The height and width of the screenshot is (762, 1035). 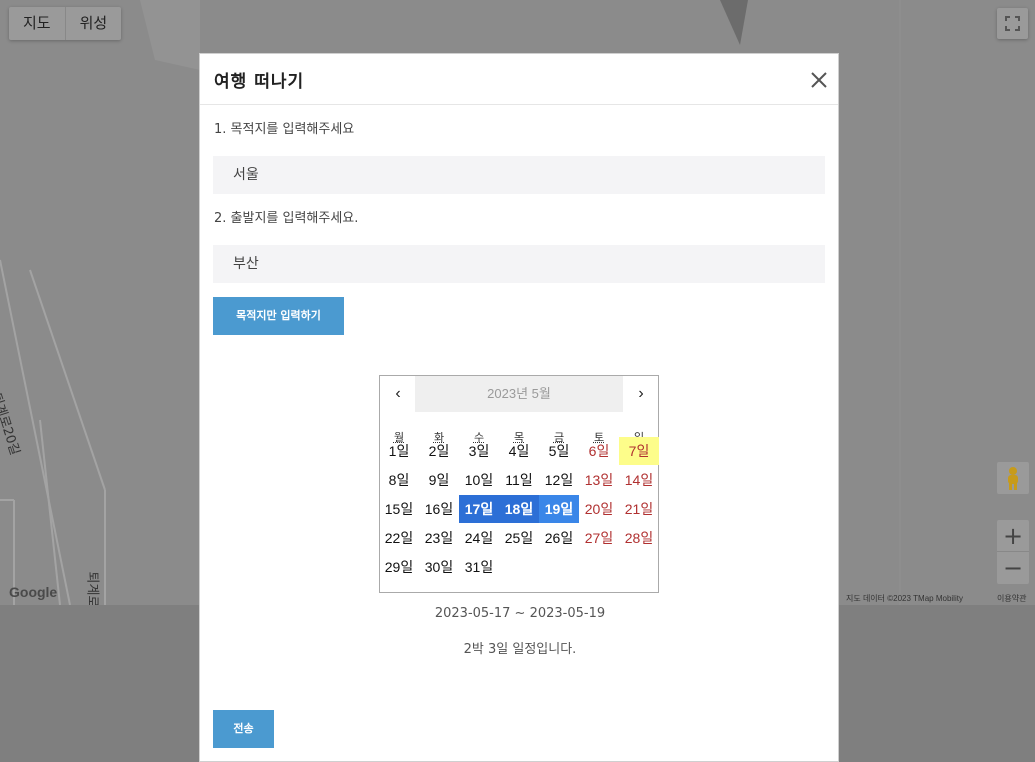 I want to click on calendar-day: 26일, so click(x=559, y=538).